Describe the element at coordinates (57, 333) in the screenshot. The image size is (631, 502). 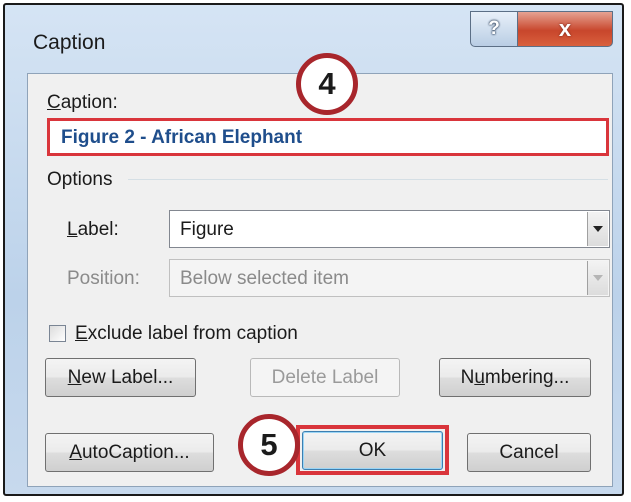
I see `exclude-label-checkbox` at that location.